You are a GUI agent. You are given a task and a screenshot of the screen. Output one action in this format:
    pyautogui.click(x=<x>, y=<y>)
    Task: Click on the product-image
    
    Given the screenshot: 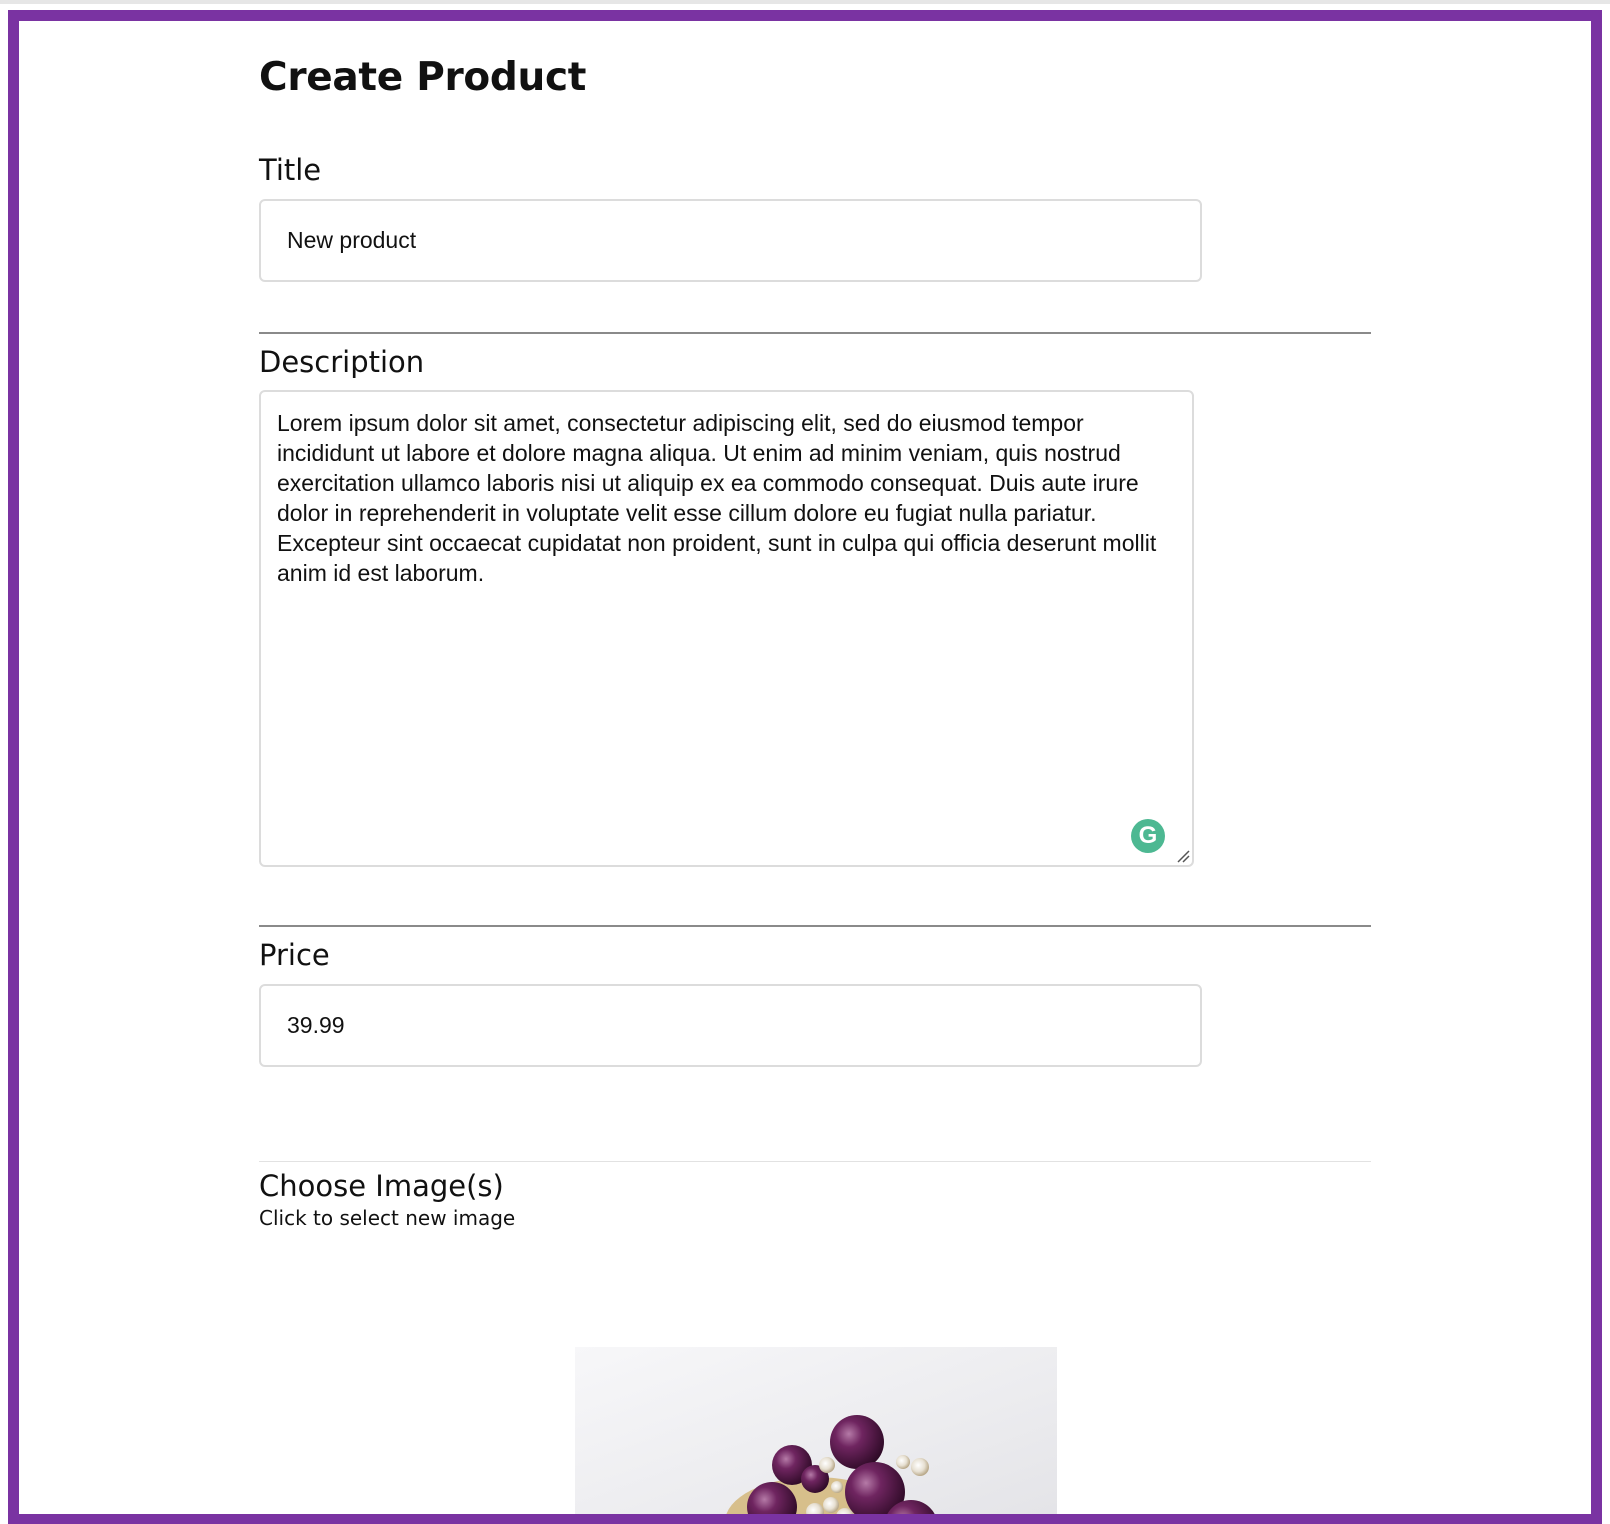 What is the action you would take?
    pyautogui.click(x=830, y=1464)
    